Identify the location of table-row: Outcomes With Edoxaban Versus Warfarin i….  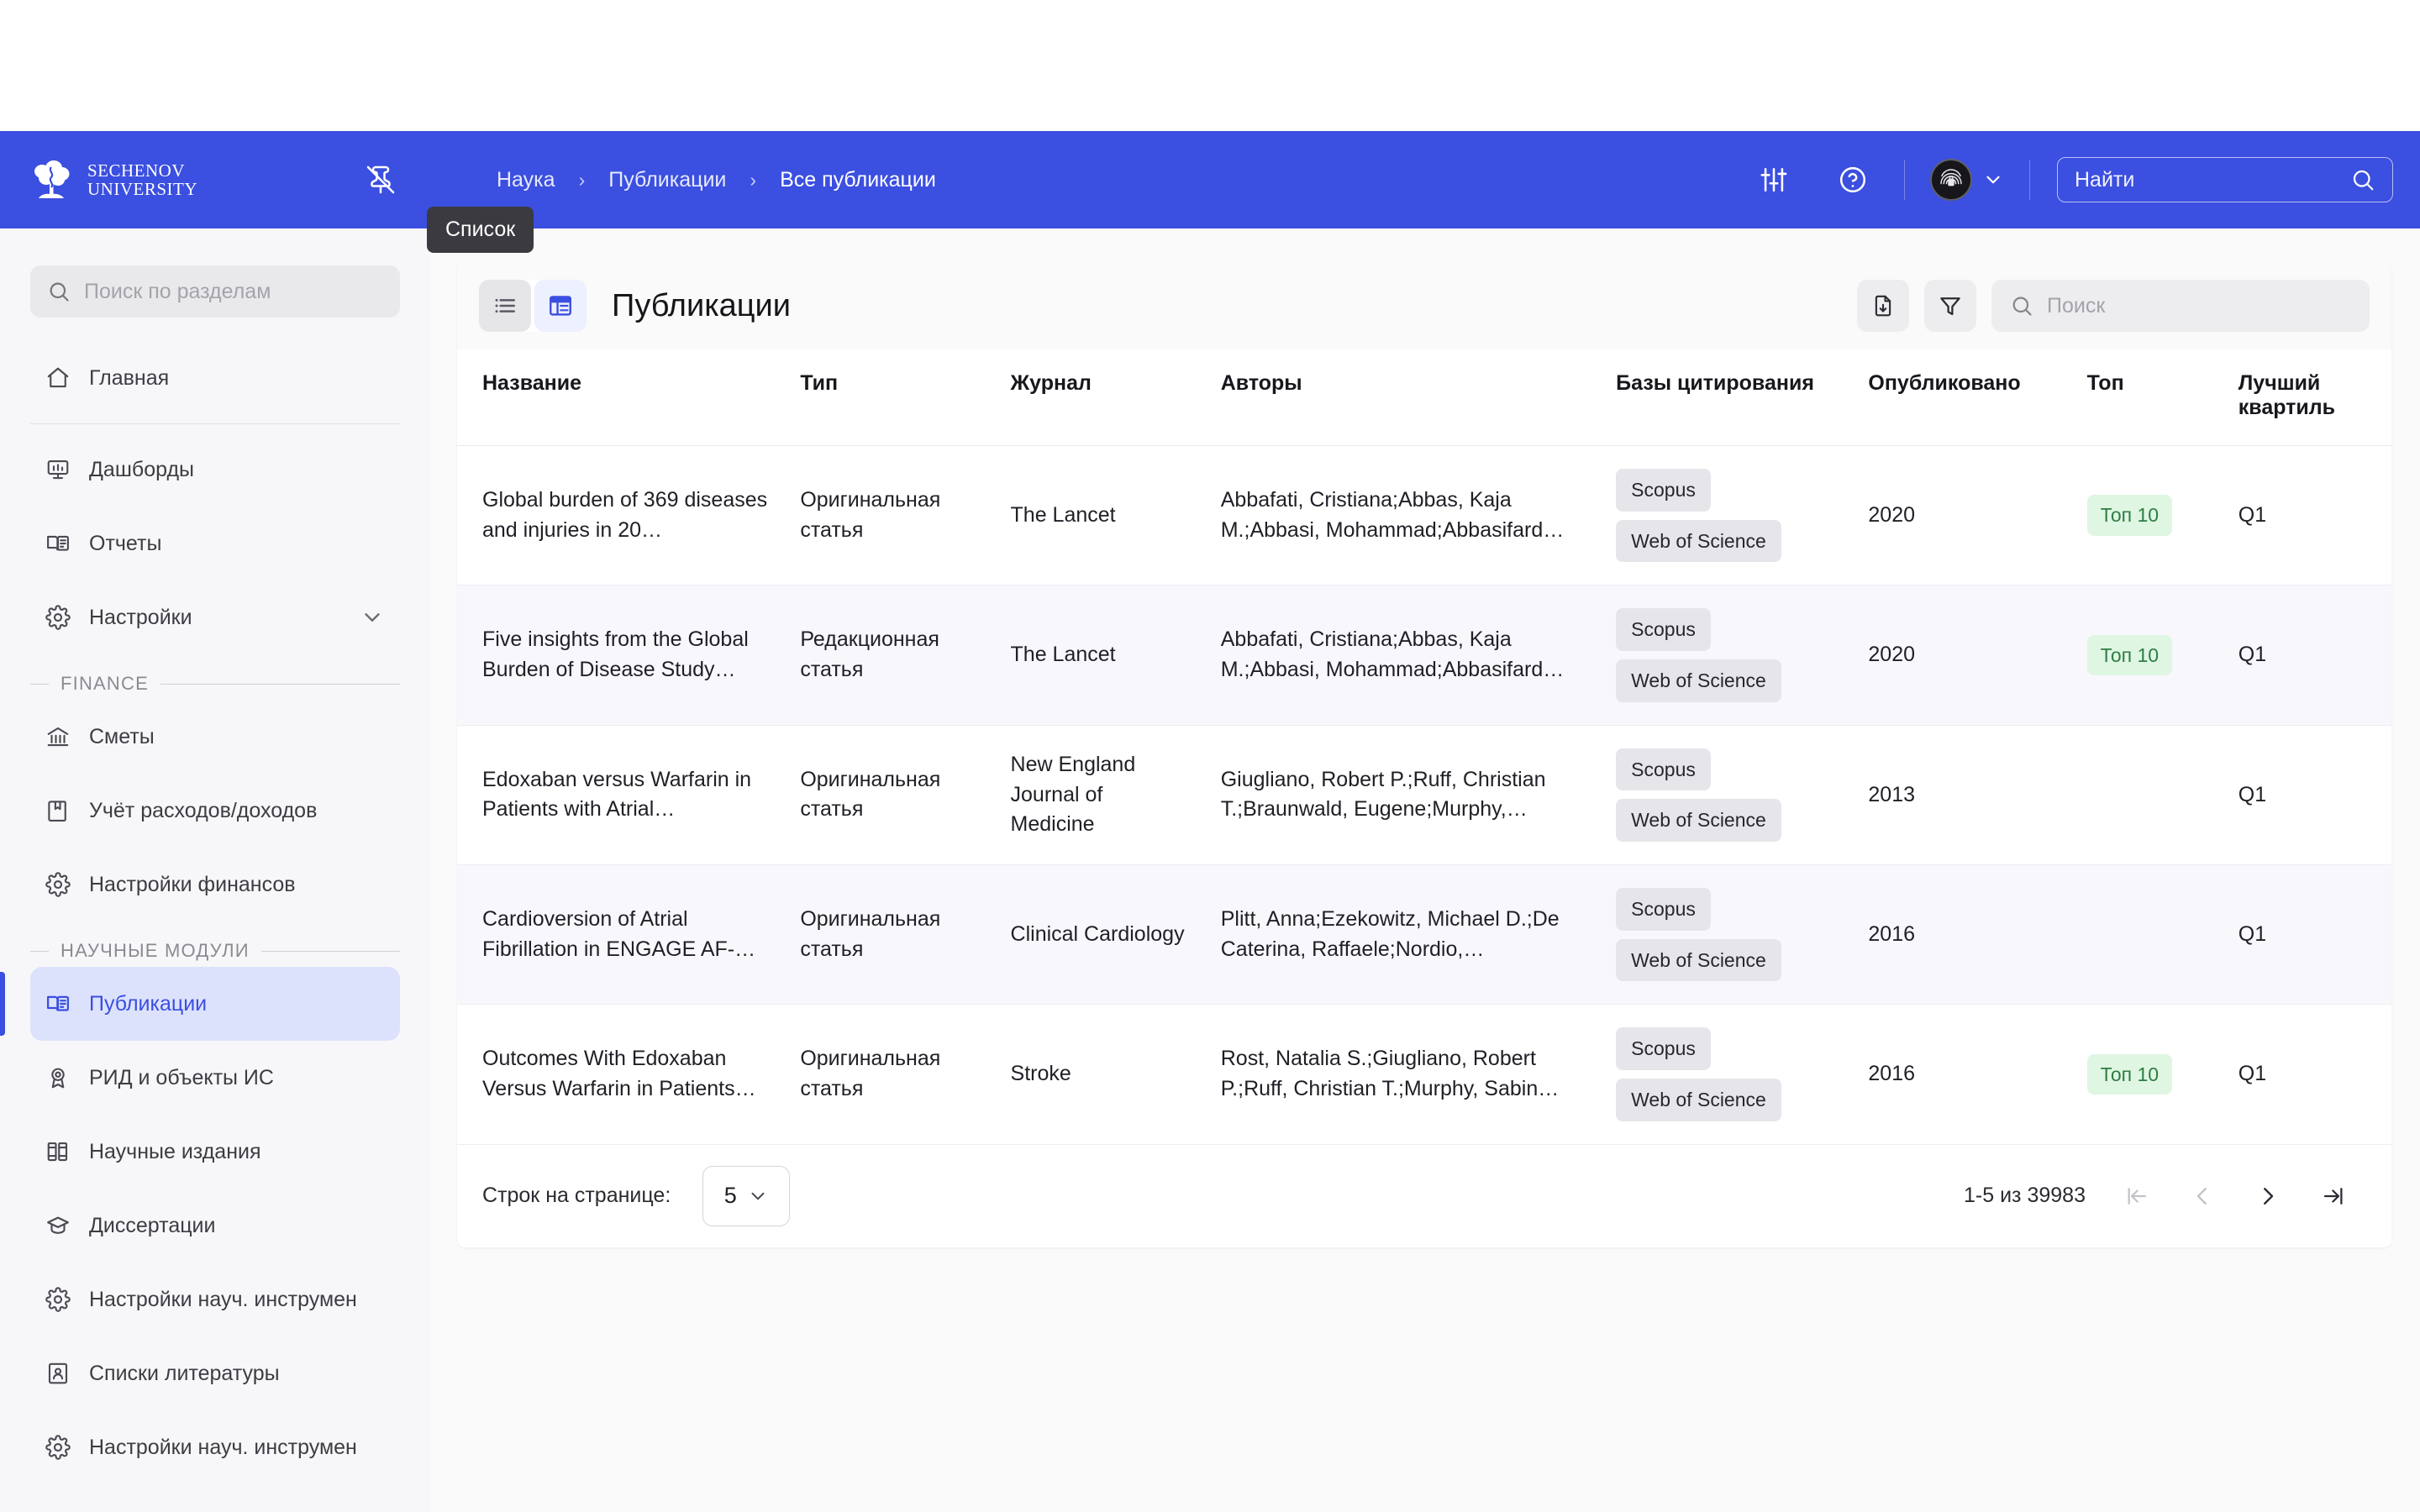
(1424, 1074).